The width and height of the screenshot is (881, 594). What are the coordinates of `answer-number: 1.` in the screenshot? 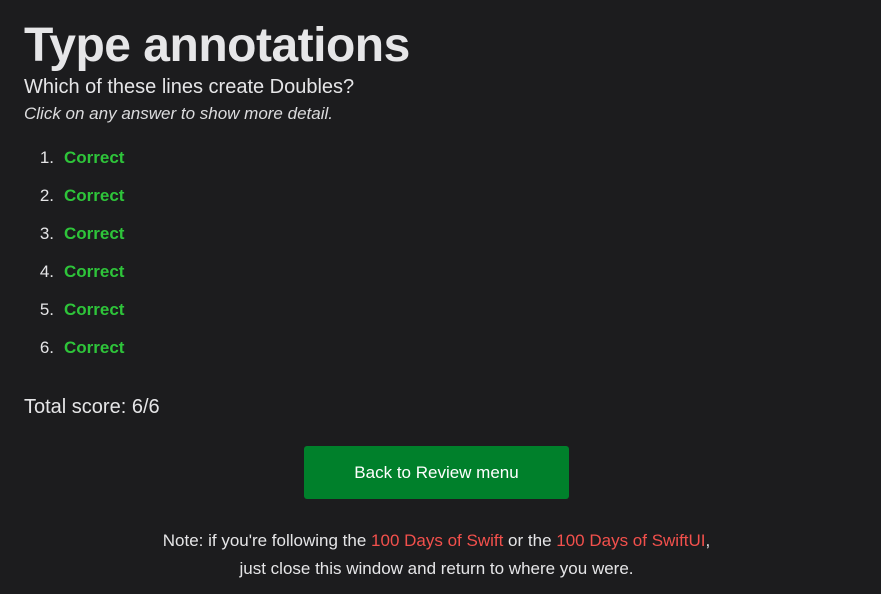 It's located at (46, 157).